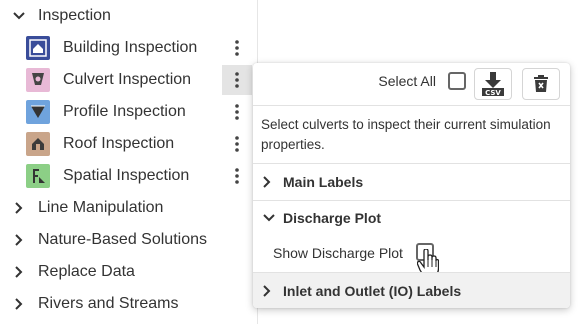 The width and height of the screenshot is (584, 324). I want to click on roof-icon, so click(38, 144).